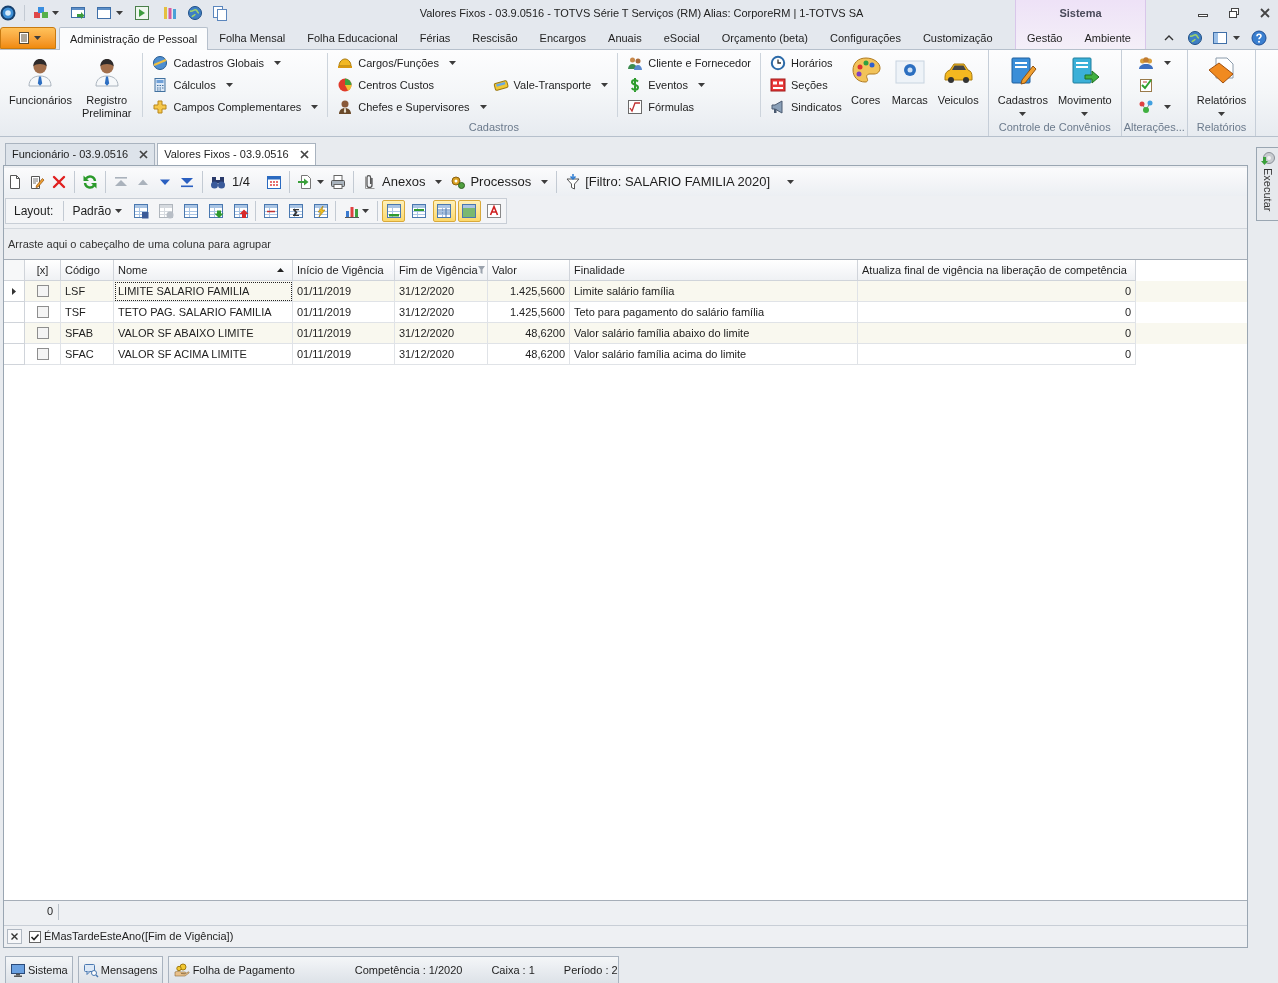 This screenshot has width=1278, height=983. Describe the element at coordinates (97, 211) in the screenshot. I see `layout-menu: Padrão` at that location.